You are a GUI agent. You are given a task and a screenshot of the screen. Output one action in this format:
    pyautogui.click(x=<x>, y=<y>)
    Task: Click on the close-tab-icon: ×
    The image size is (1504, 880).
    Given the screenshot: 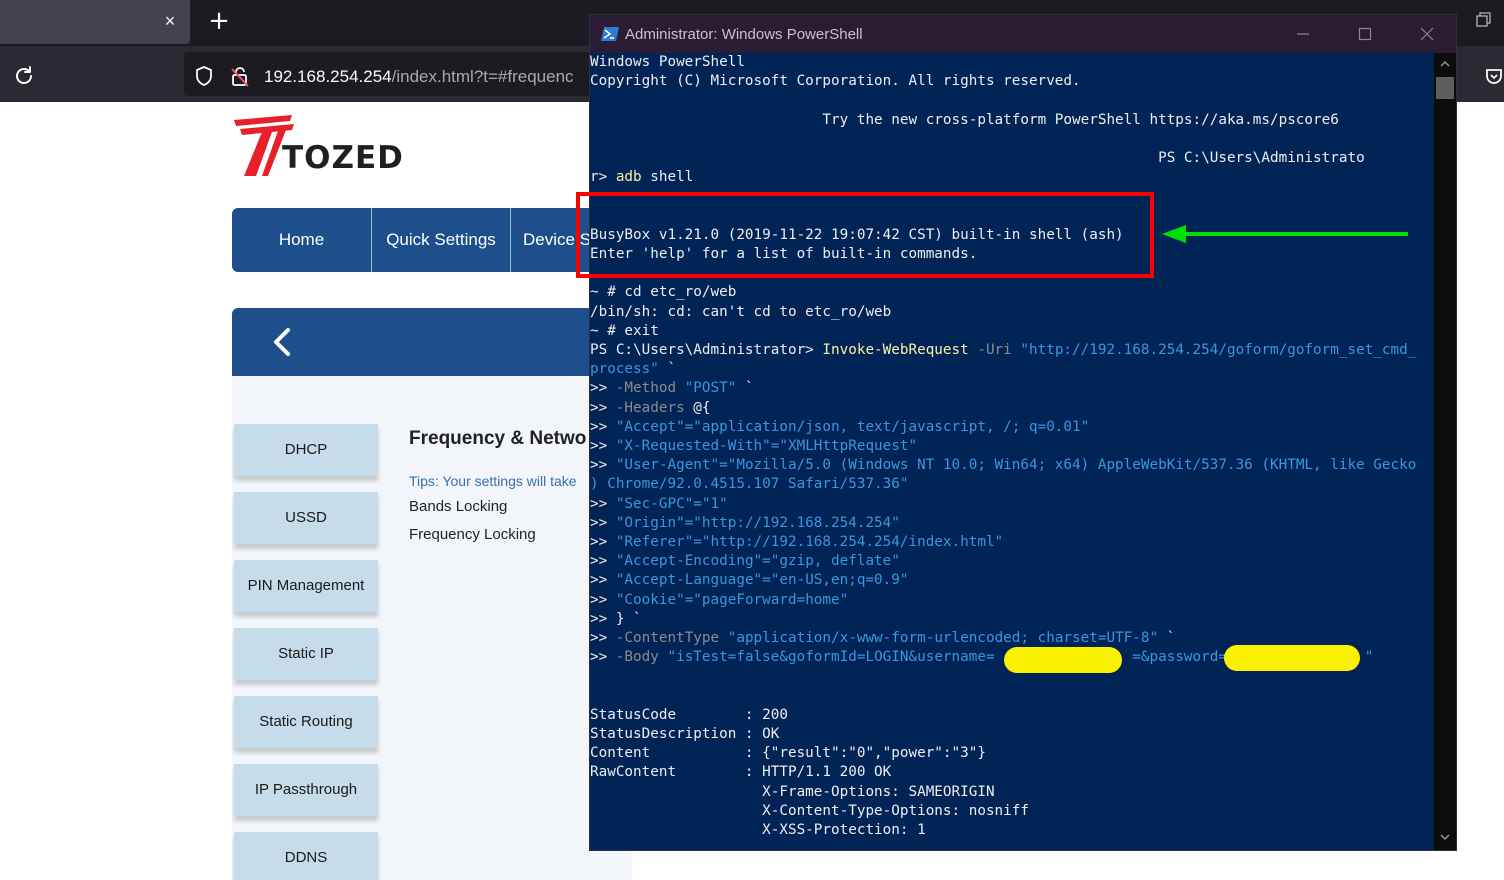 What is the action you would take?
    pyautogui.click(x=170, y=21)
    